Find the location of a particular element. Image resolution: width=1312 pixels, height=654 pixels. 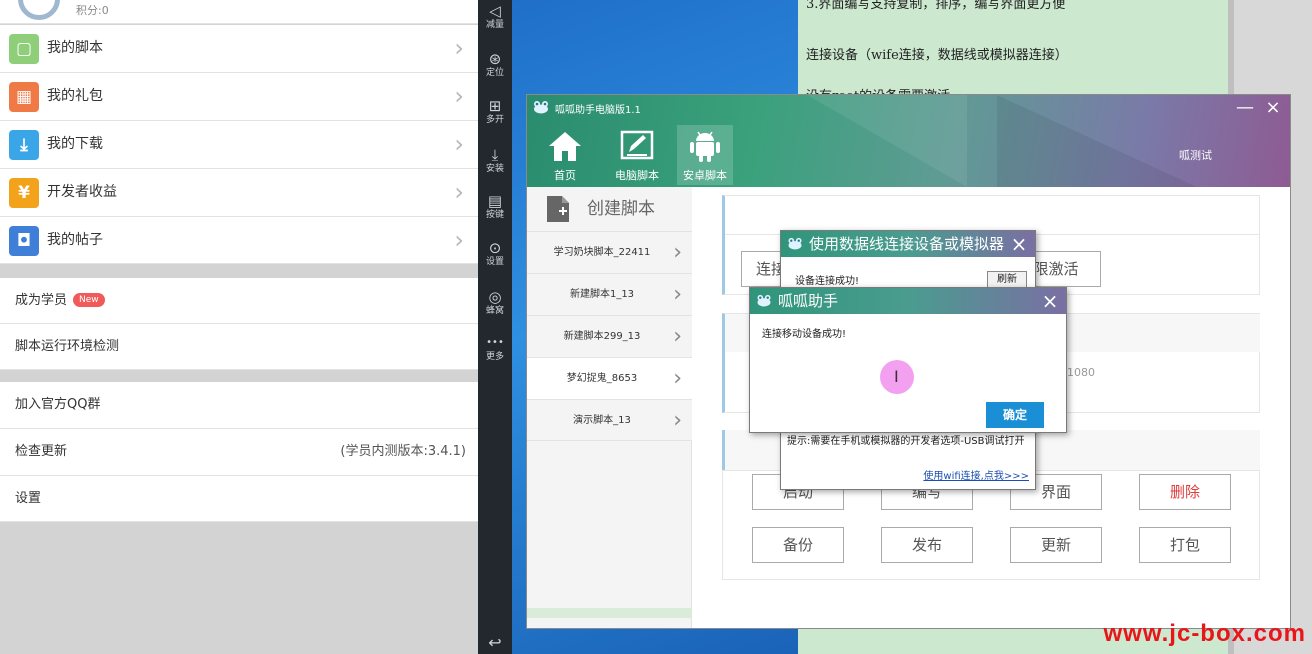

create-script-label: 创建脚本 is located at coordinates (621, 209).